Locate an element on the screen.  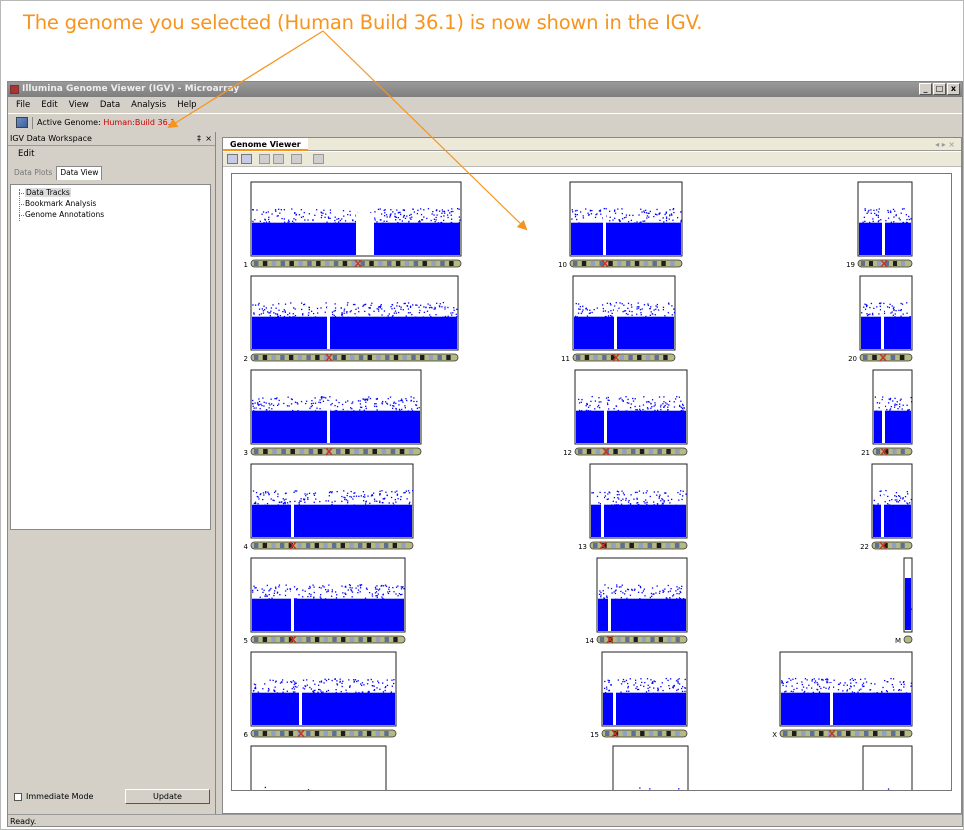
chromosome-panel-11: 11 is located at coordinates (618, 319).